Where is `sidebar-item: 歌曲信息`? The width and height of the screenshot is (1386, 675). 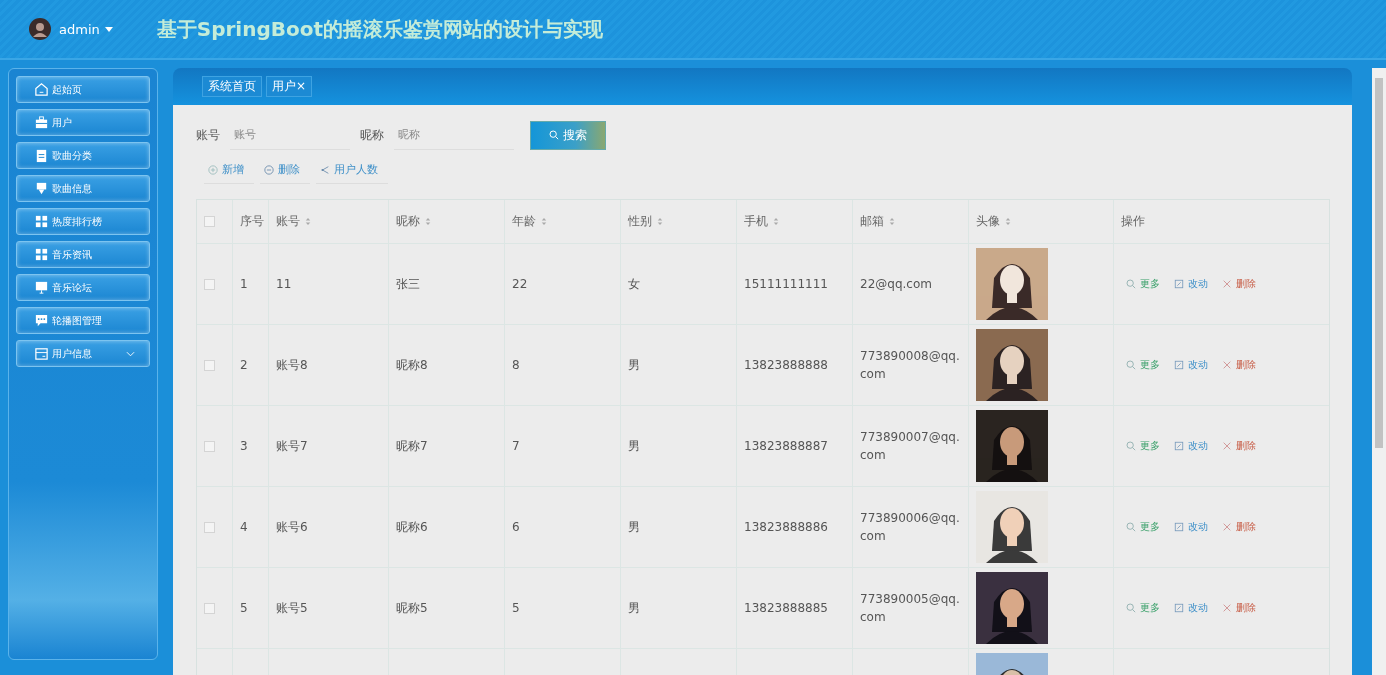 sidebar-item: 歌曲信息 is located at coordinates (83, 188).